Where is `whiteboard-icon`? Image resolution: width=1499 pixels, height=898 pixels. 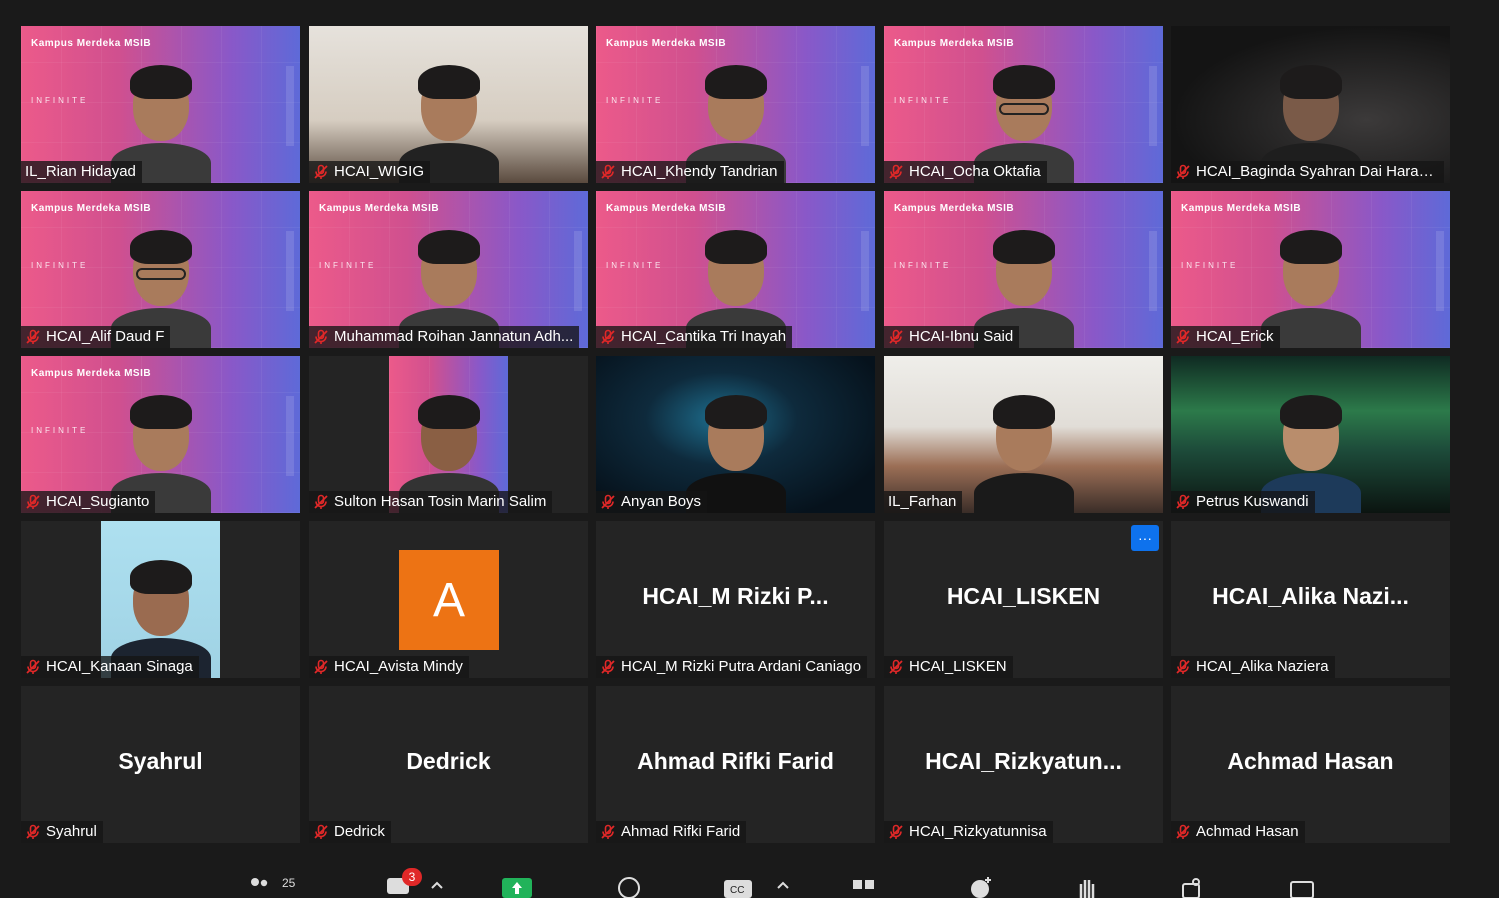 whiteboard-icon is located at coordinates (1192, 886).